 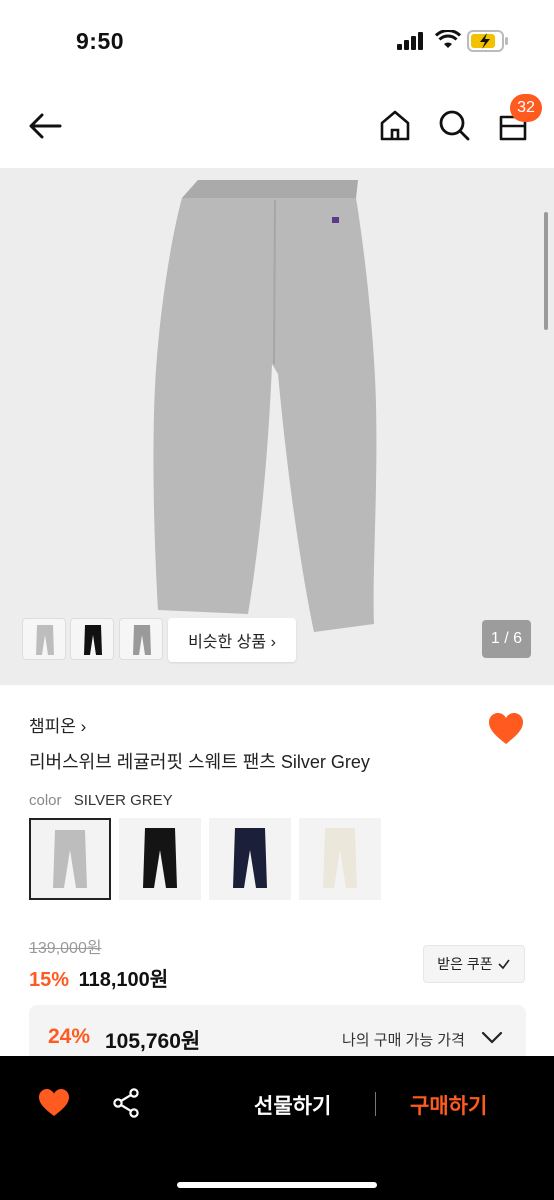 I want to click on top-nav: 32, so click(x=277, y=126).